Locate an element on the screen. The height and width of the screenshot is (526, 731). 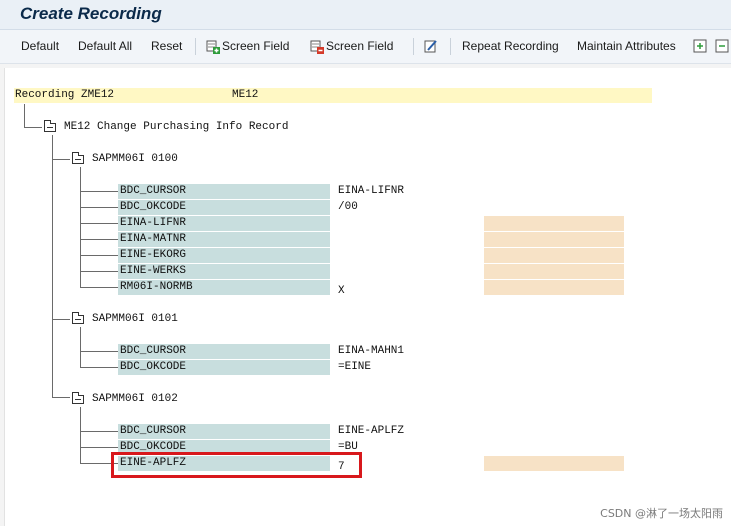
field-value: X is located at coordinates (341, 291).